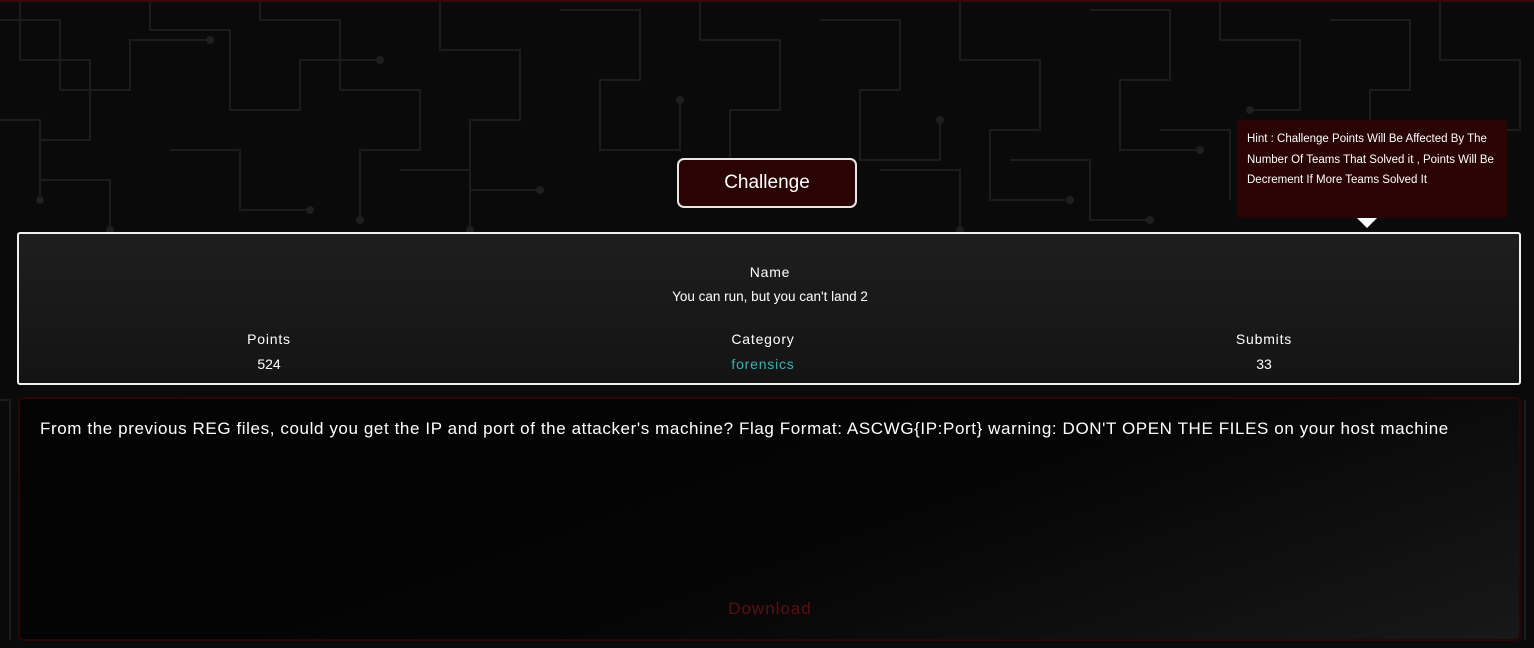  What do you see at coordinates (770, 272) in the screenshot?
I see `name-label: Name` at bounding box center [770, 272].